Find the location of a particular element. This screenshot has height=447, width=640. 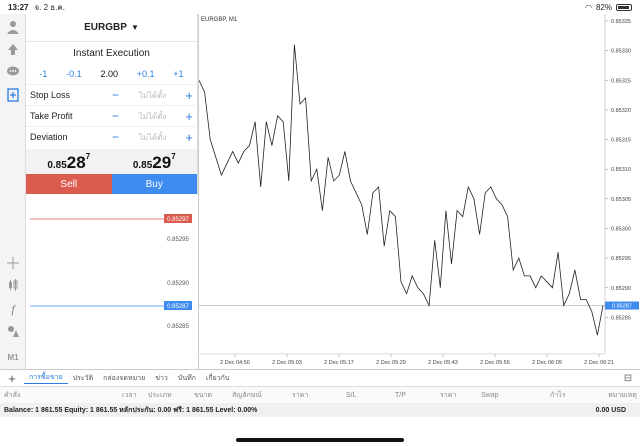

profit-total: 0.00 USD is located at coordinates (610, 410).